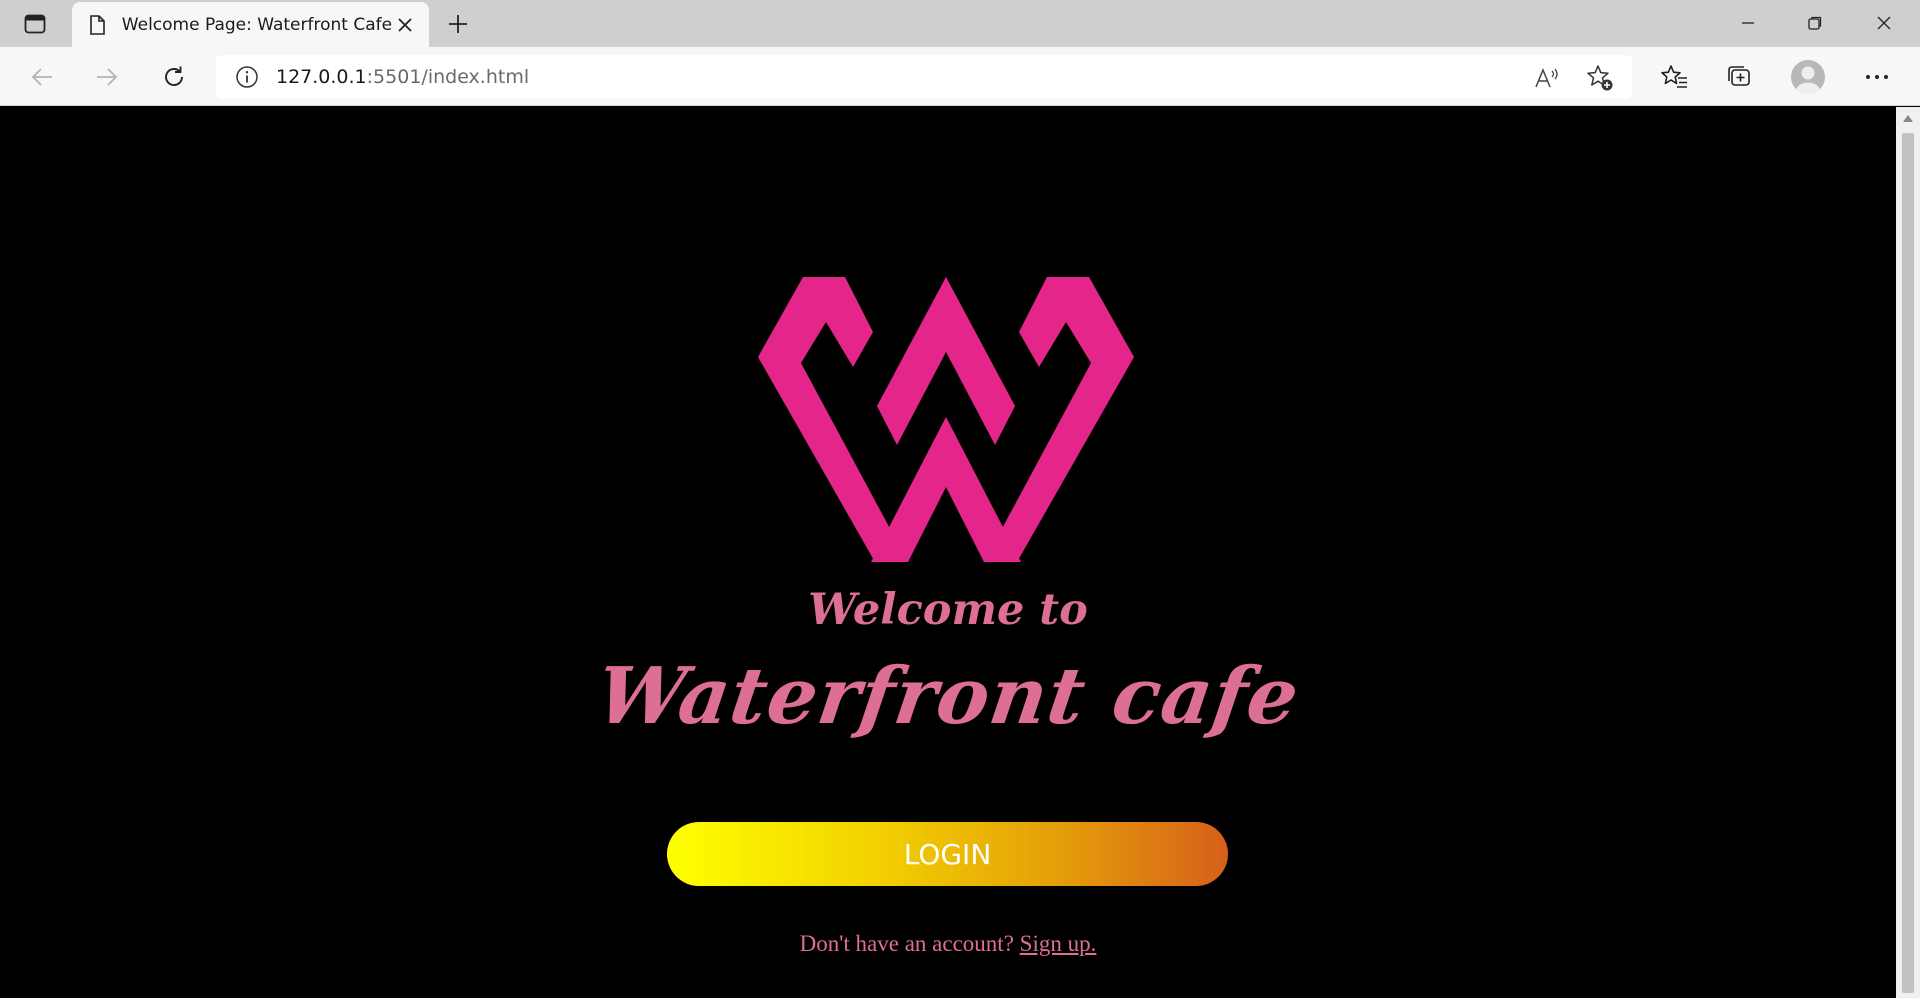 The height and width of the screenshot is (998, 1920). I want to click on more-icon, so click(1877, 77).